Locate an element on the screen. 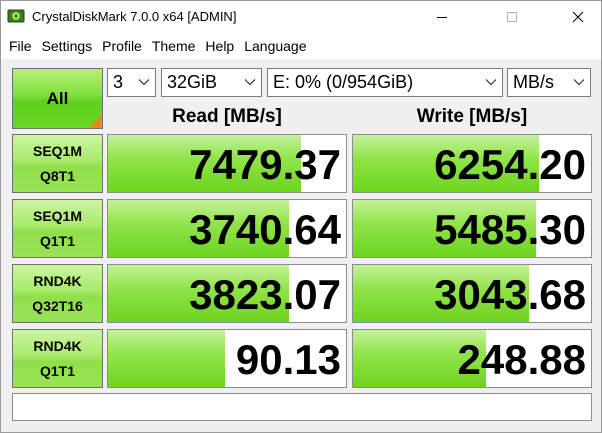 The height and width of the screenshot is (433, 602). read-result-value: 3823.07 is located at coordinates (265, 294).